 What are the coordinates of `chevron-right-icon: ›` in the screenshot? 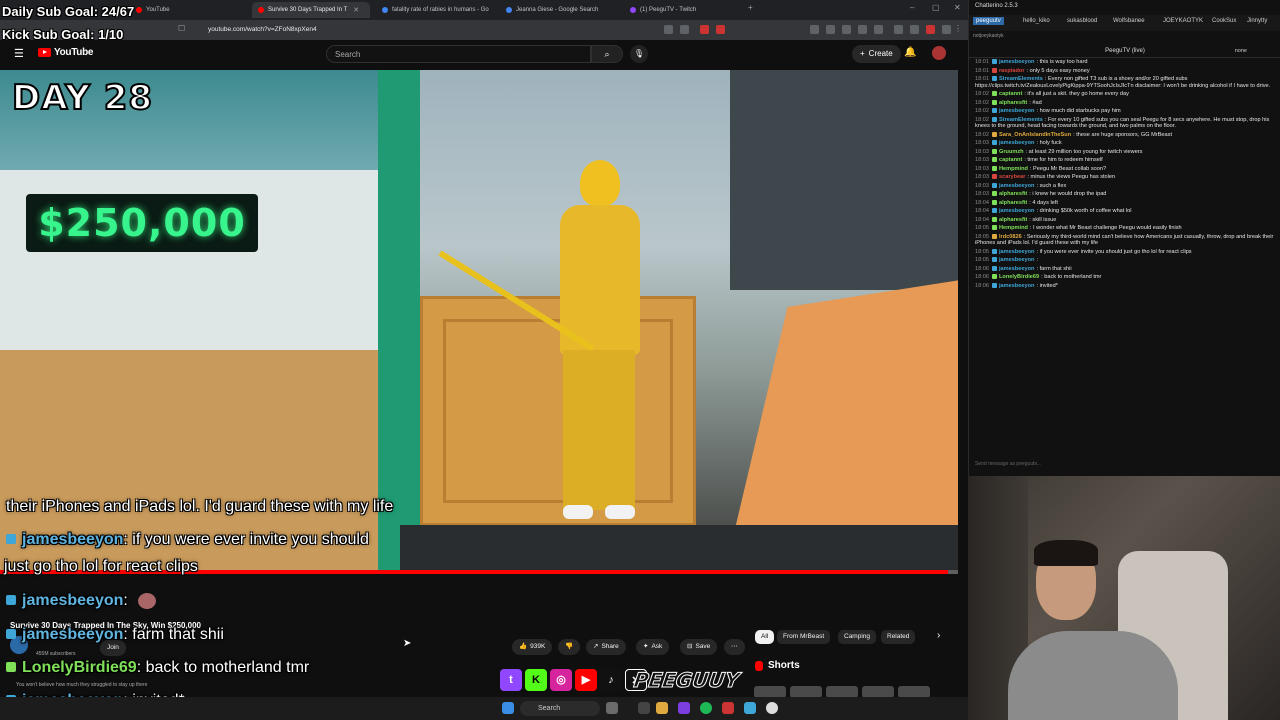 It's located at (938, 635).